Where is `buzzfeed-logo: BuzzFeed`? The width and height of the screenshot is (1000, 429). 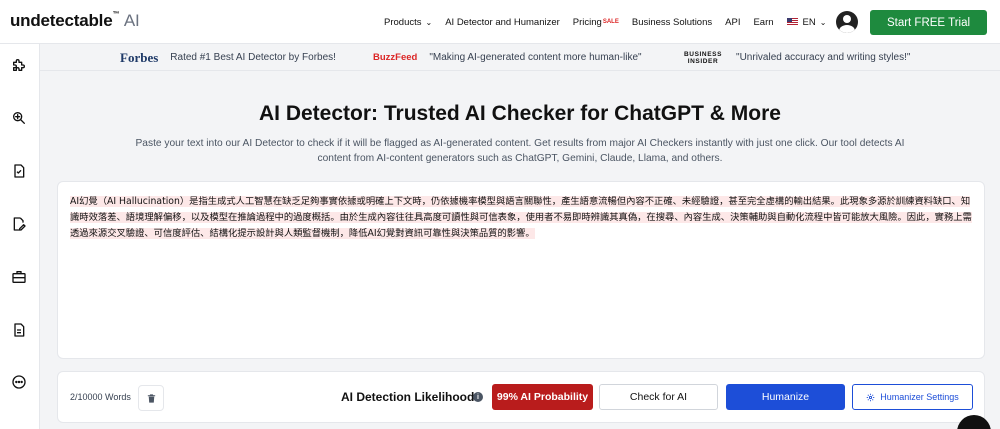 buzzfeed-logo: BuzzFeed is located at coordinates (395, 57).